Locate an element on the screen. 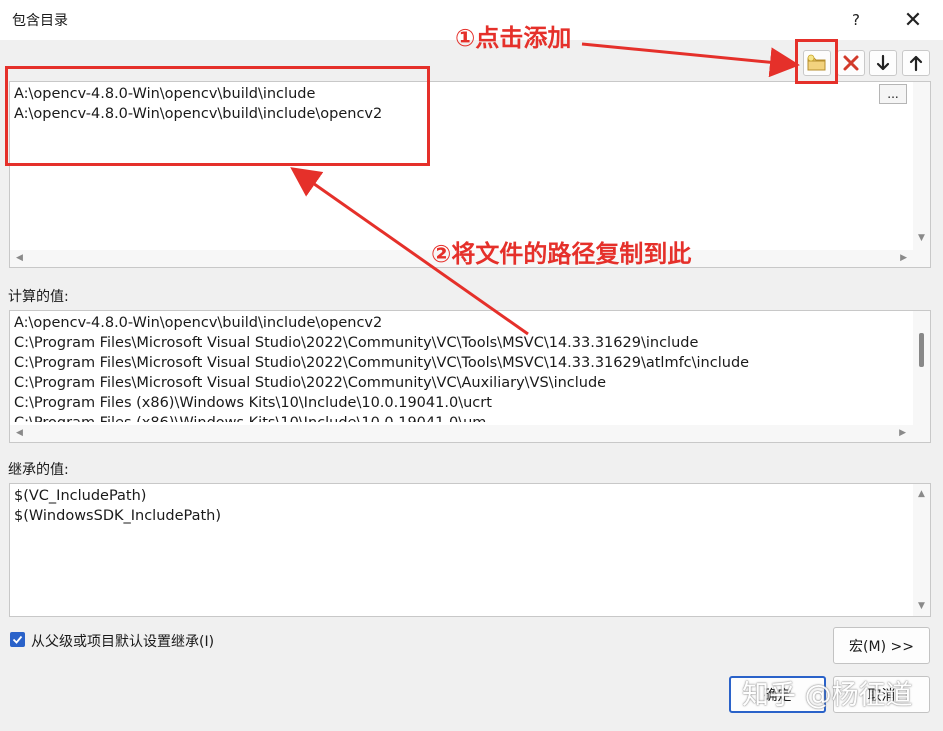 The width and height of the screenshot is (943, 731). arrow-to-add-button is located at coordinates (690, 60).